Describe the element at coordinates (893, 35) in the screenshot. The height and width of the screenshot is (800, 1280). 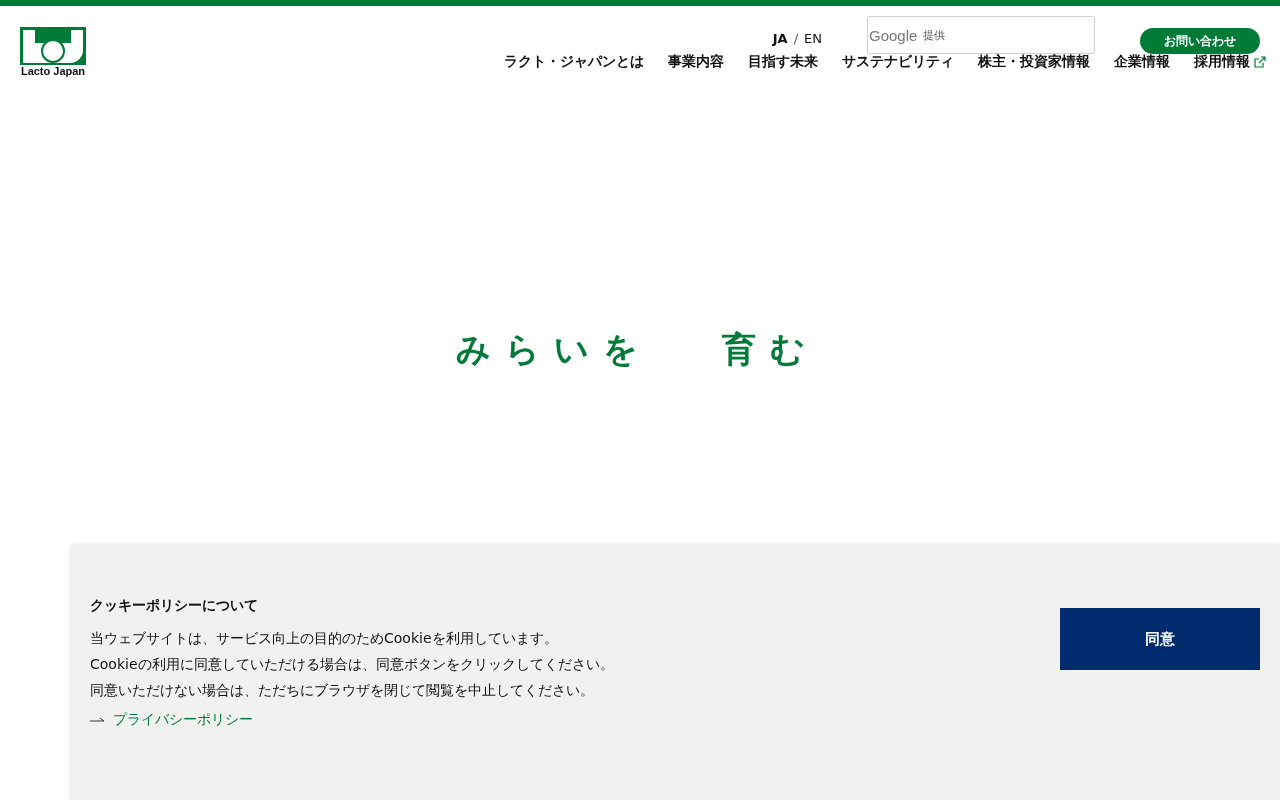
I see `google-label: Google` at that location.